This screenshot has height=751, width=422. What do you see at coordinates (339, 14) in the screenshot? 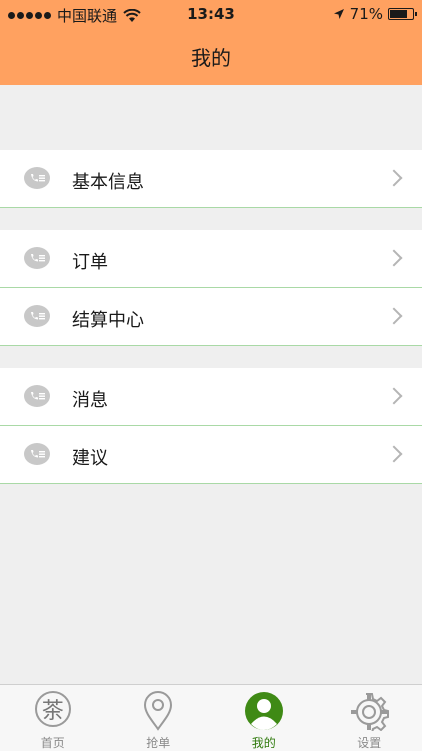
I see `location-arrow-icon` at bounding box center [339, 14].